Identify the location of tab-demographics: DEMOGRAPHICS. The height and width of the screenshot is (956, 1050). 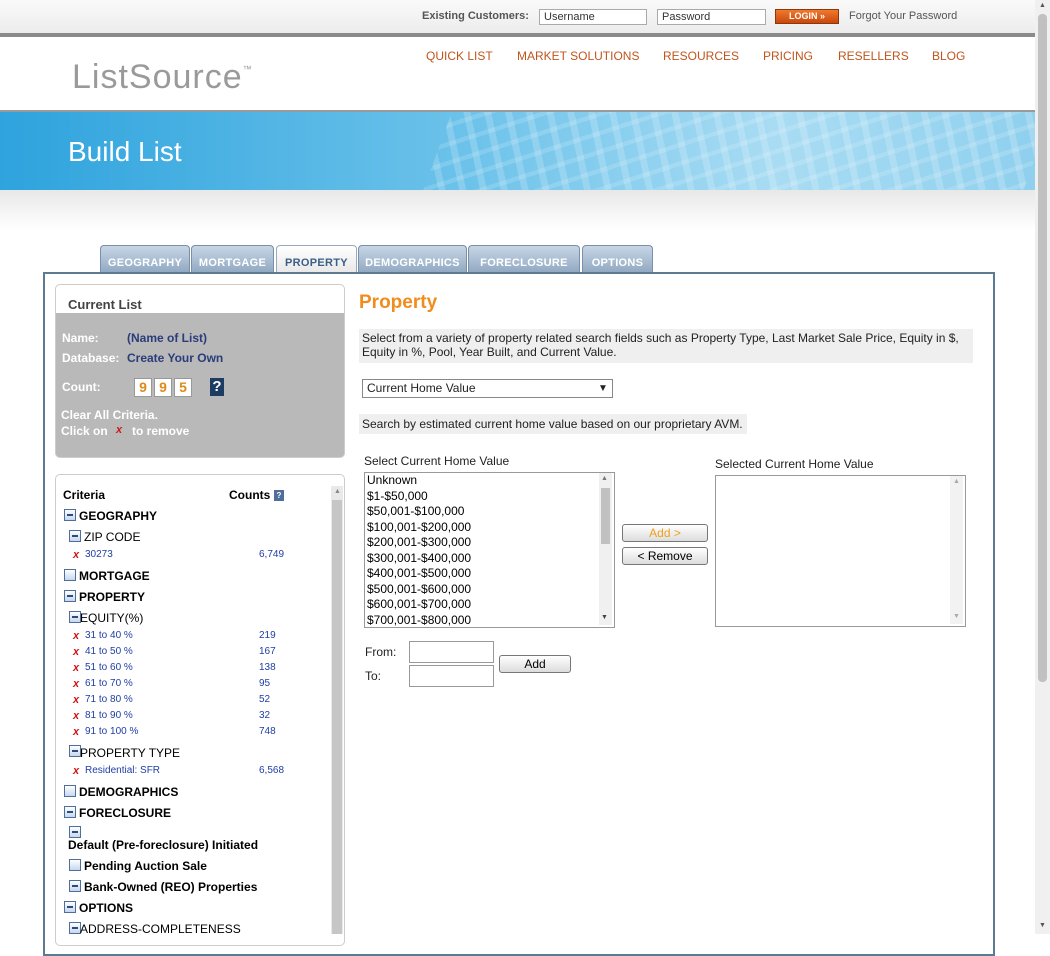
(412, 259).